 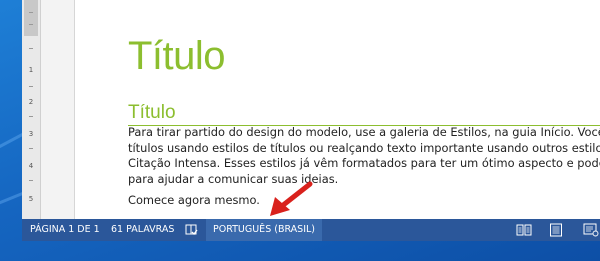 I want to click on vertical-ruler: 1 2 3 4 5, so click(x=31, y=109).